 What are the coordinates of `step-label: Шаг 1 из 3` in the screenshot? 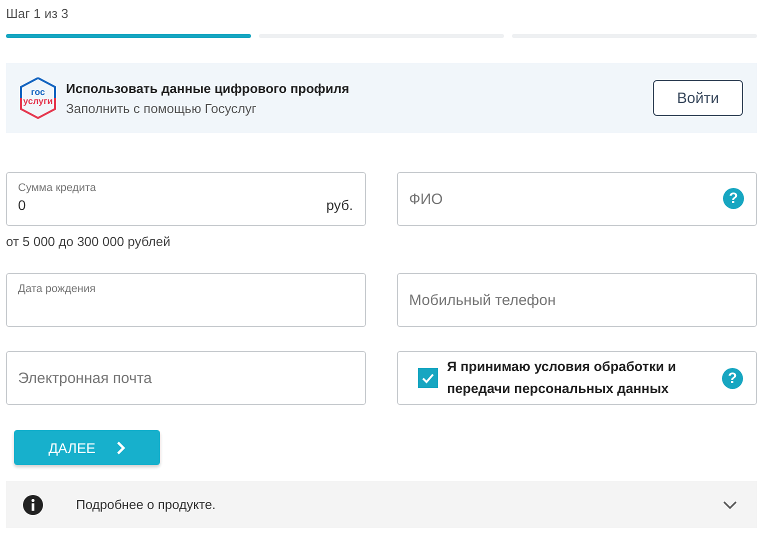 It's located at (38, 14).